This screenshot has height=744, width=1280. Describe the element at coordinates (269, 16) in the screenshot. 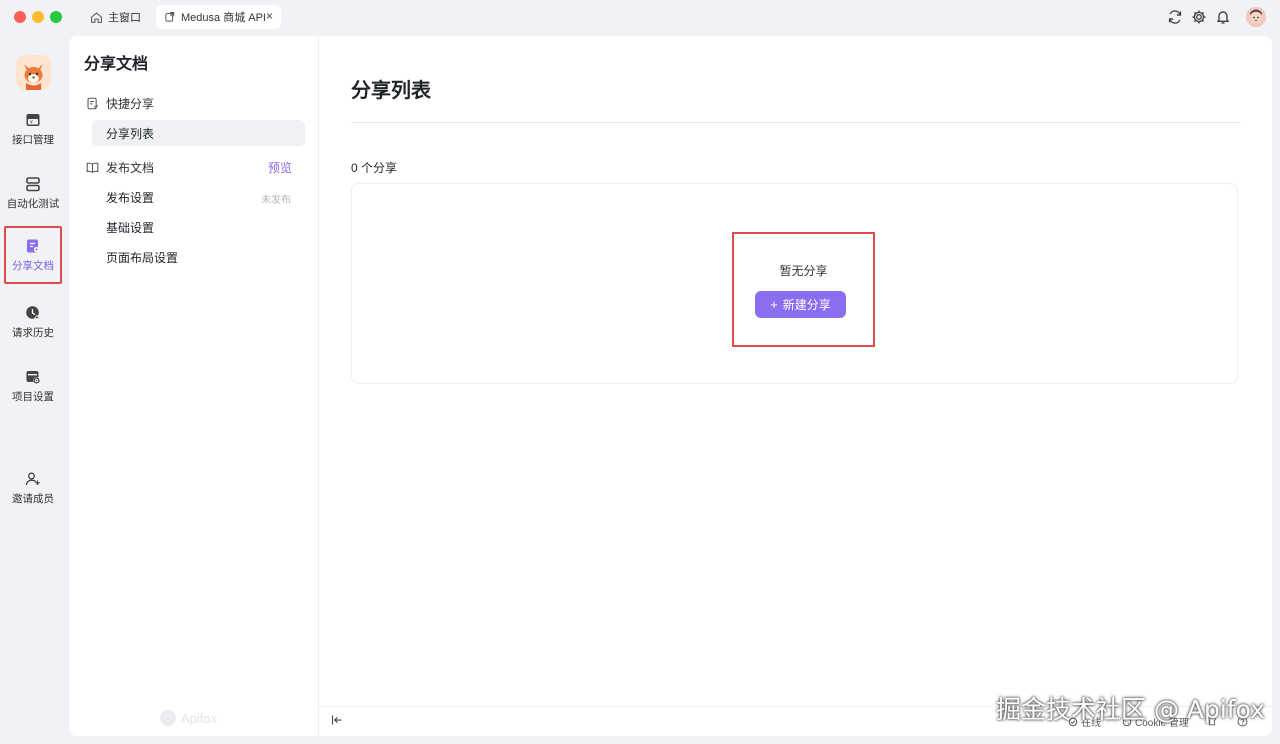

I see `close-tab-icon: ×` at that location.